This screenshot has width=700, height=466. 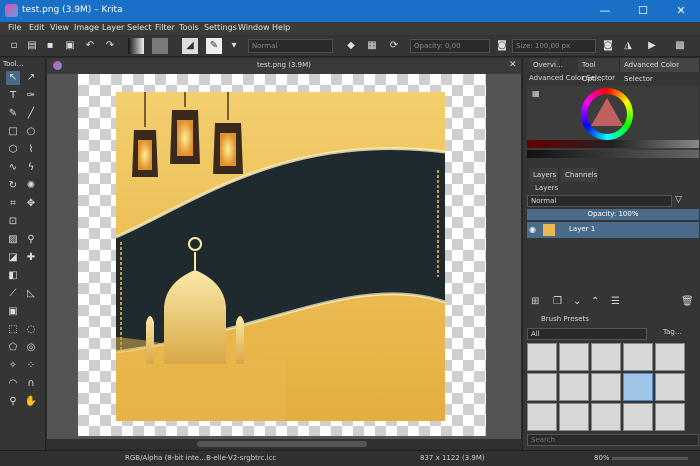 I want to click on measure-tool-icon: ◺, so click(x=31, y=294).